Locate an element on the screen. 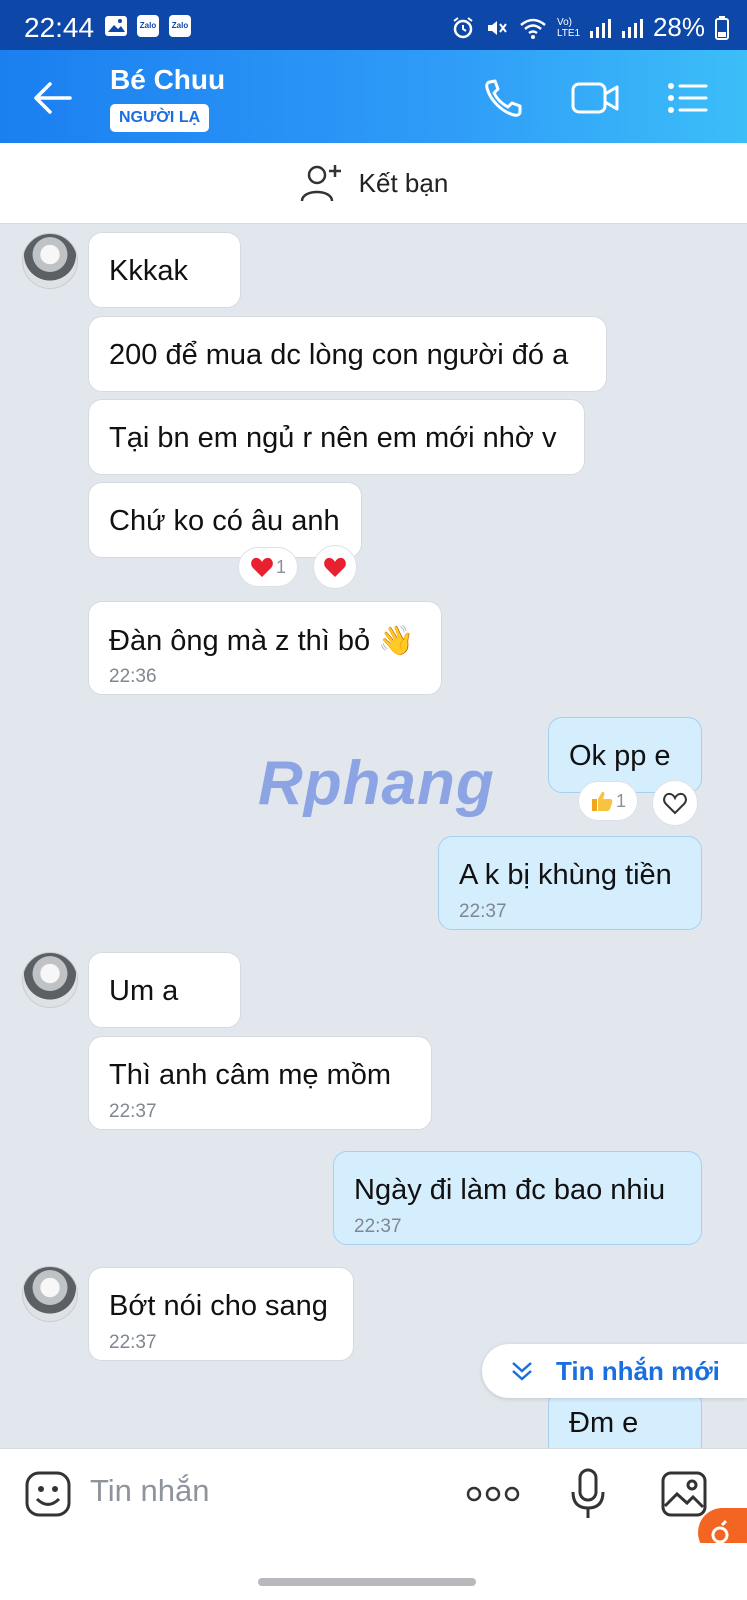 This screenshot has height=1600, width=747. status-indicators: Vo) LTE1 28% is located at coordinates (590, 27).